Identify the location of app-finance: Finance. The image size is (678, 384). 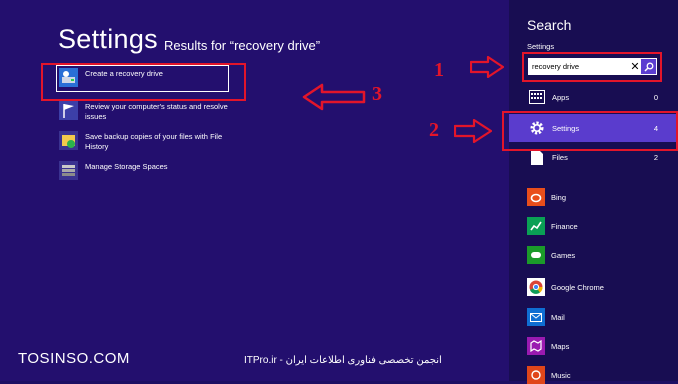
(552, 226).